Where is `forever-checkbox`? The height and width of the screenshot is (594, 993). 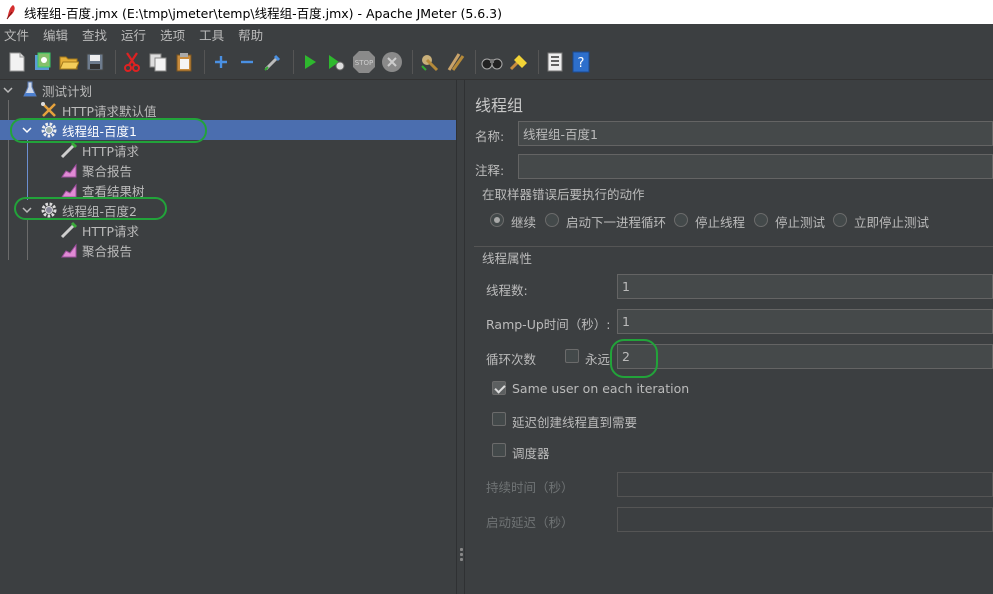 forever-checkbox is located at coordinates (572, 356).